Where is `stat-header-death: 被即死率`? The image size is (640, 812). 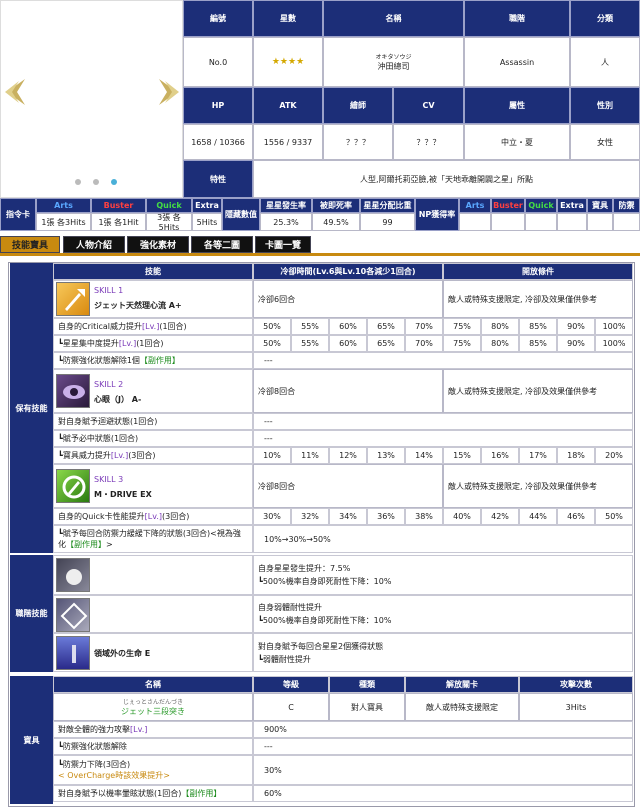
stat-header-death: 被即死率 is located at coordinates (336, 205).